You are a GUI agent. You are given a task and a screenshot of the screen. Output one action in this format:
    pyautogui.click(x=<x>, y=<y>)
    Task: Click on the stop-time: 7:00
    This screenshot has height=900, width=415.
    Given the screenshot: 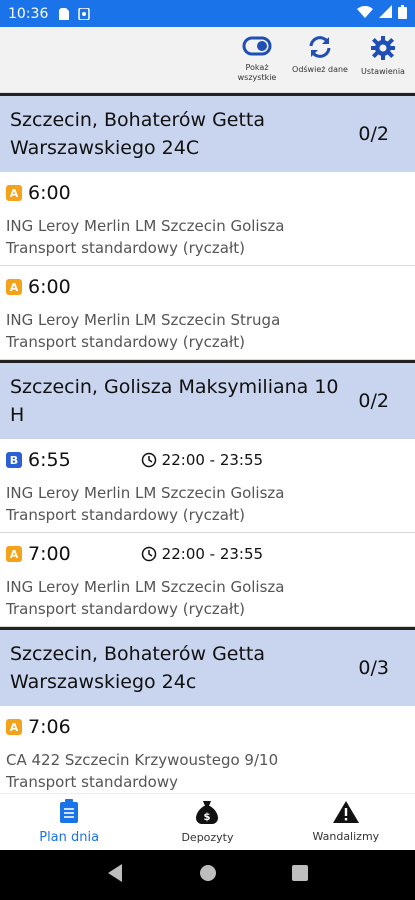 What is the action you would take?
    pyautogui.click(x=49, y=554)
    